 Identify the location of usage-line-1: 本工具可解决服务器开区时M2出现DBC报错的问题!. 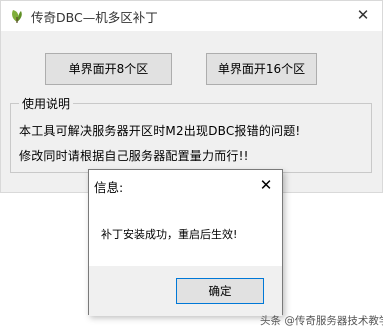
(160, 131).